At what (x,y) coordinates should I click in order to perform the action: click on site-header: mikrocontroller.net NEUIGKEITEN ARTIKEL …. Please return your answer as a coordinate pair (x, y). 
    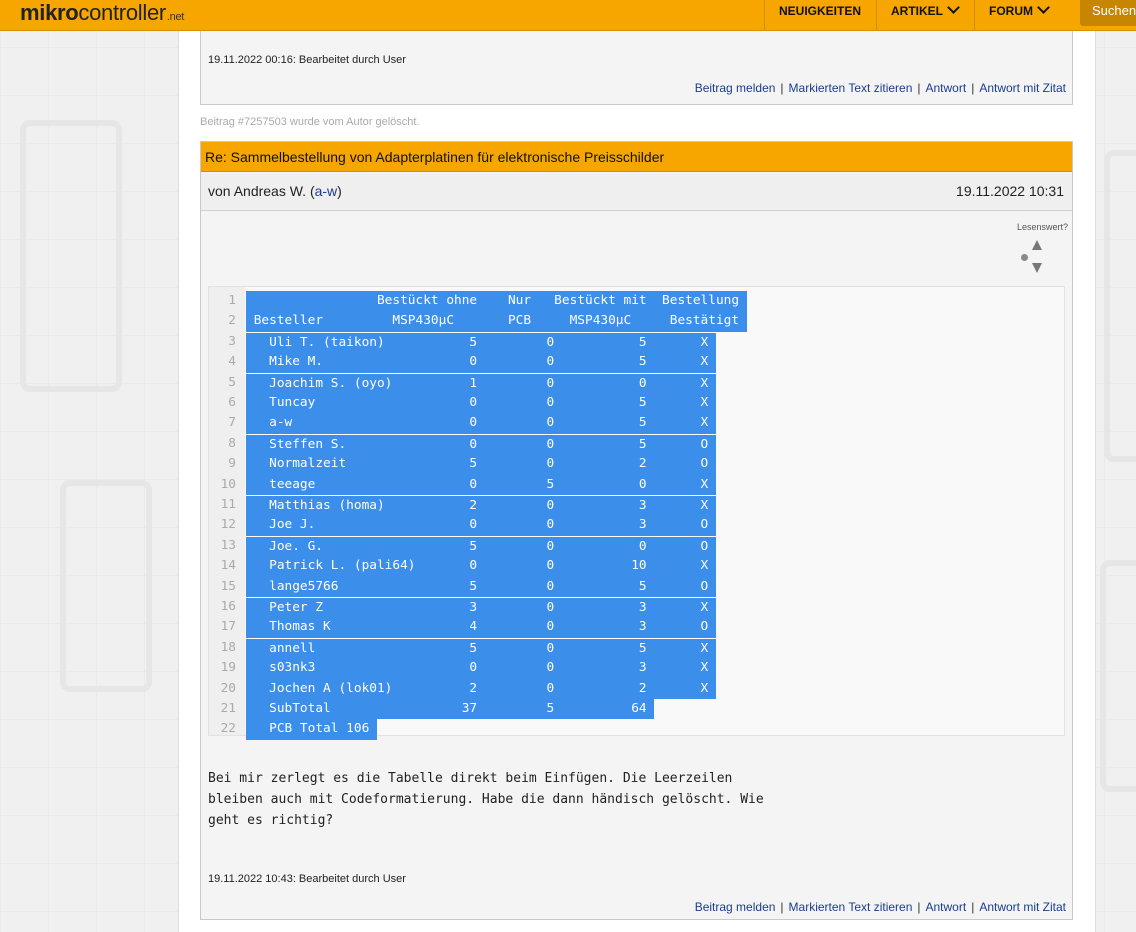
    Looking at the image, I should click on (568, 15).